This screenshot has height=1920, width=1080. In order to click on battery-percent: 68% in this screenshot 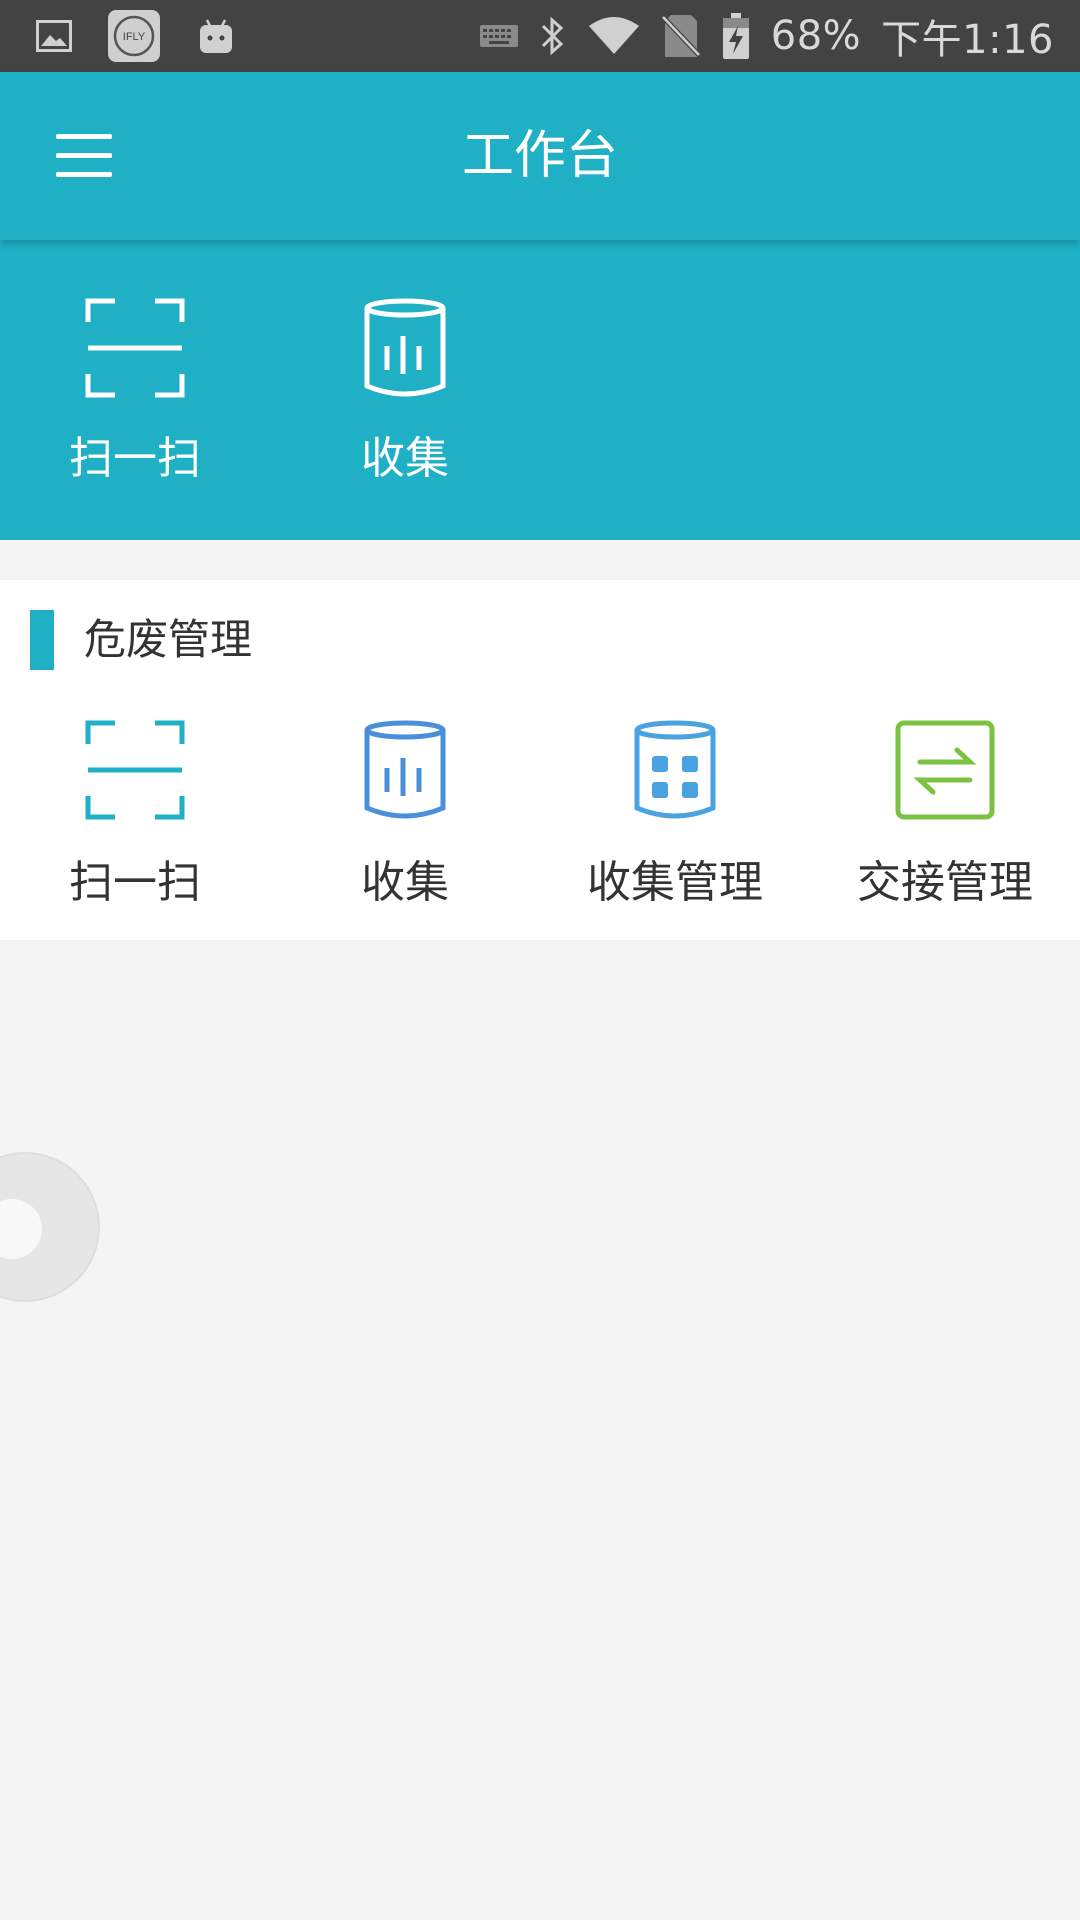, I will do `click(816, 36)`.